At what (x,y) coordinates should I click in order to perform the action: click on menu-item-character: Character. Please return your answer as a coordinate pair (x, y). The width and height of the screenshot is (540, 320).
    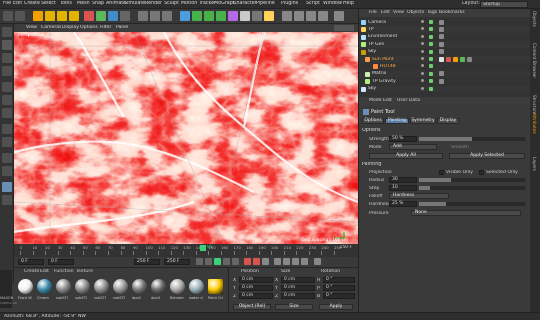
    Looking at the image, I should click on (245, 3).